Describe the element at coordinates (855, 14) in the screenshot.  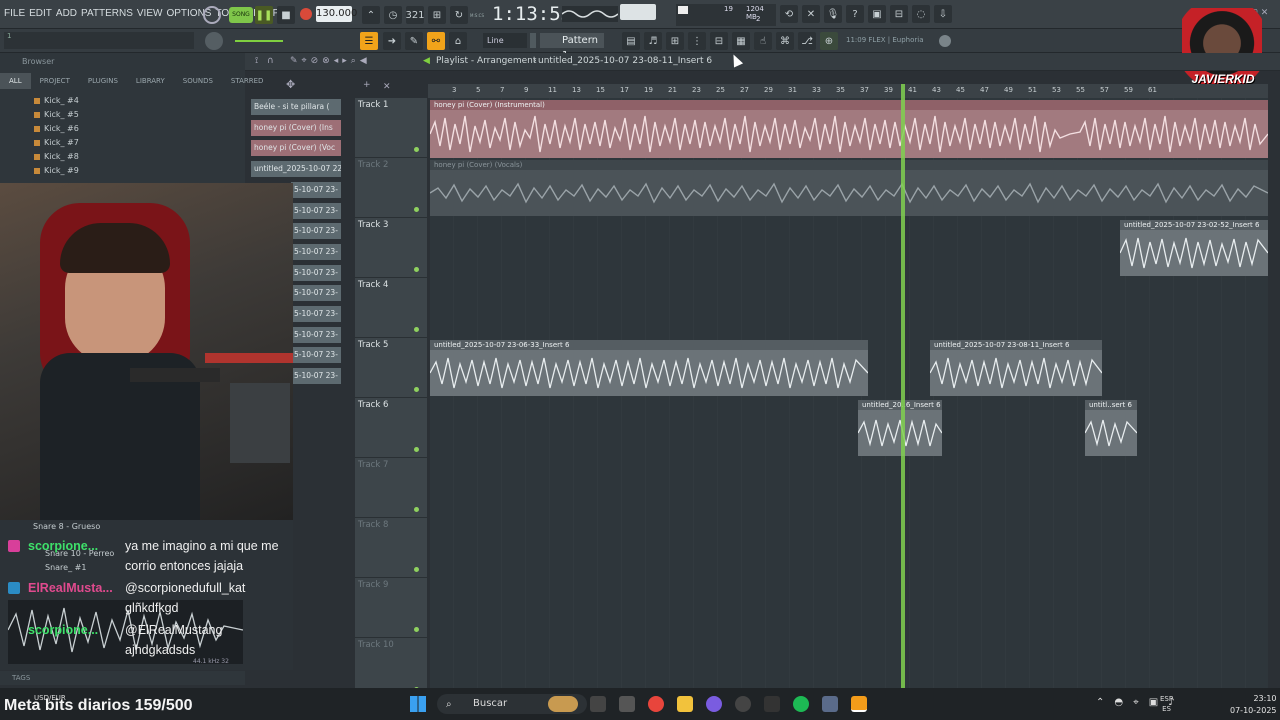
I see `help-icon: ?` at that location.